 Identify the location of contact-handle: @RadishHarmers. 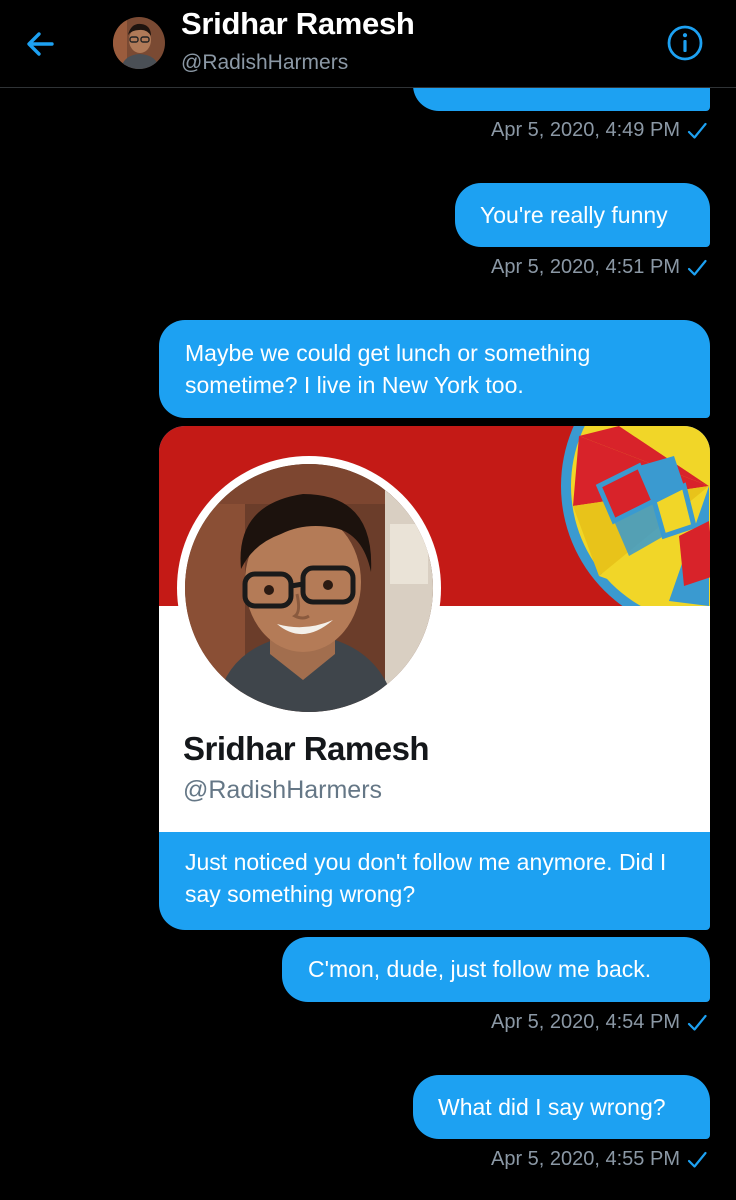
(265, 62).